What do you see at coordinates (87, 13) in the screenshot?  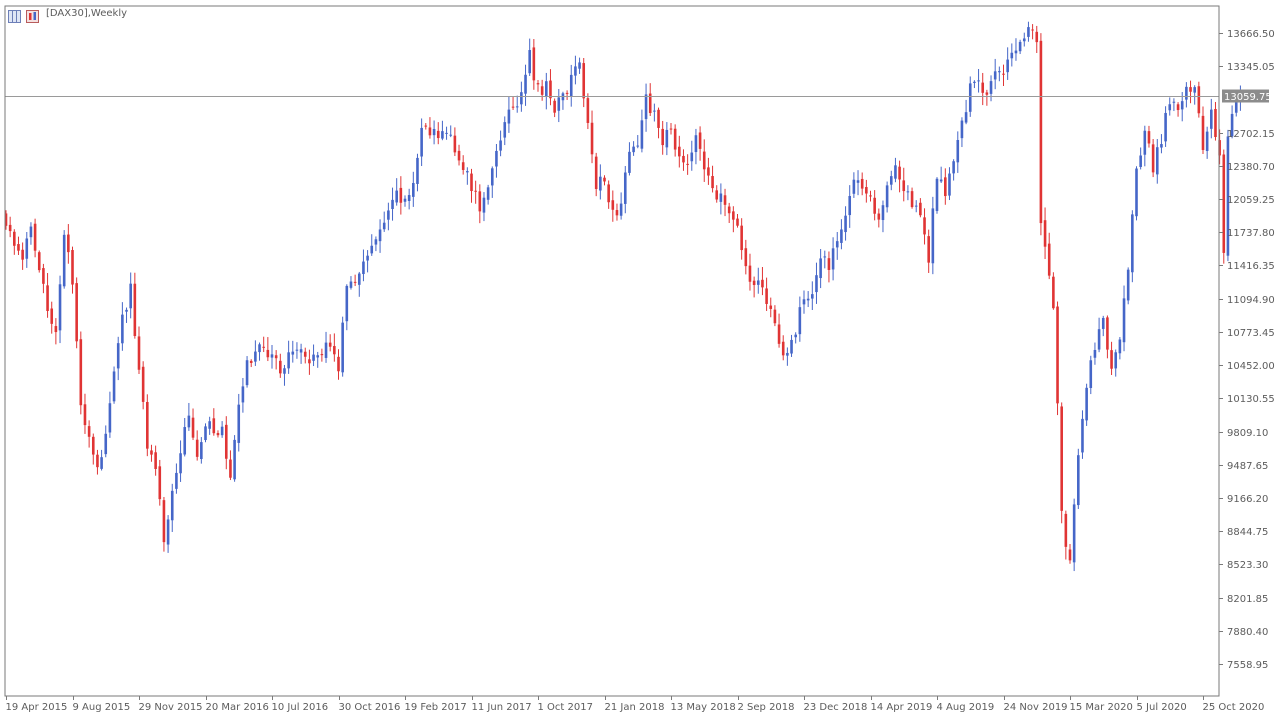 I see `chart-title: [DAX30],Weekly` at bounding box center [87, 13].